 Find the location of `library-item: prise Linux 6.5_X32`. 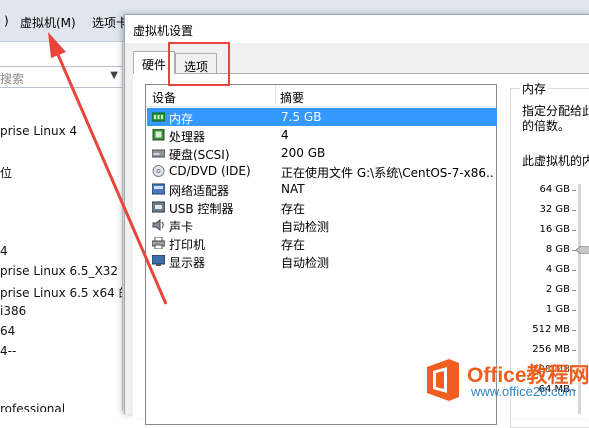

library-item: prise Linux 6.5_X32 is located at coordinates (59, 271).